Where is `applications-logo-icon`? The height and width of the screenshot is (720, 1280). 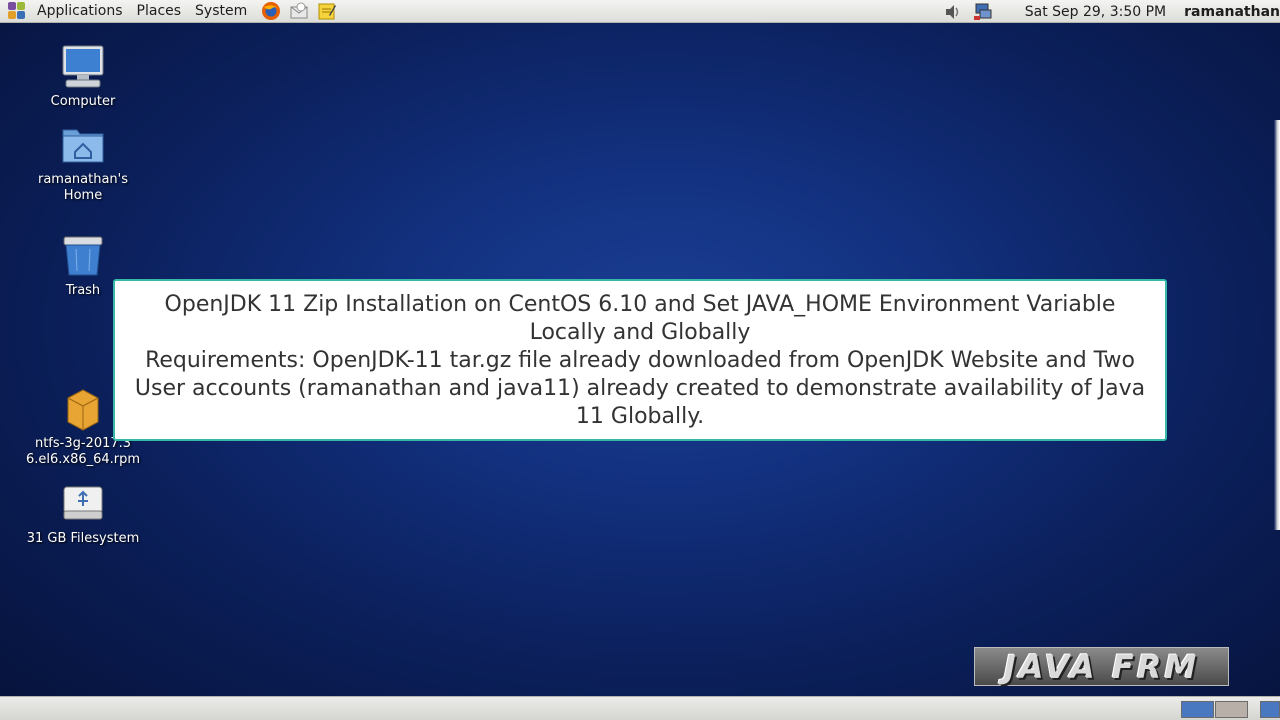 applications-logo-icon is located at coordinates (17, 11).